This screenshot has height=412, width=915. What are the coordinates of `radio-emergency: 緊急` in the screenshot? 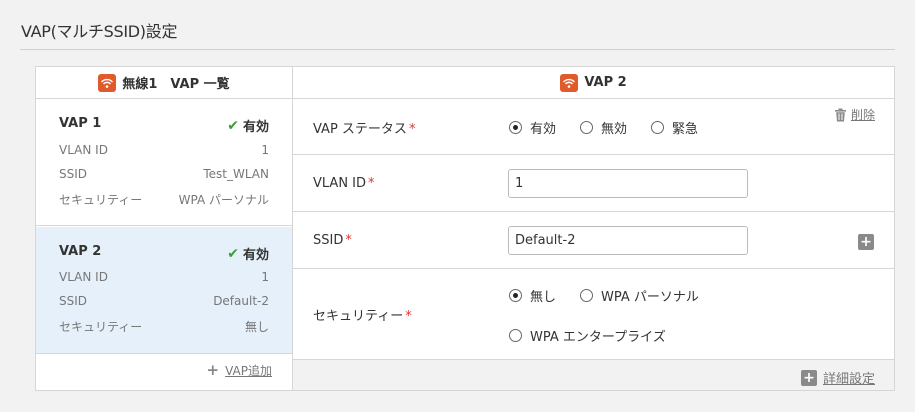 It's located at (674, 127).